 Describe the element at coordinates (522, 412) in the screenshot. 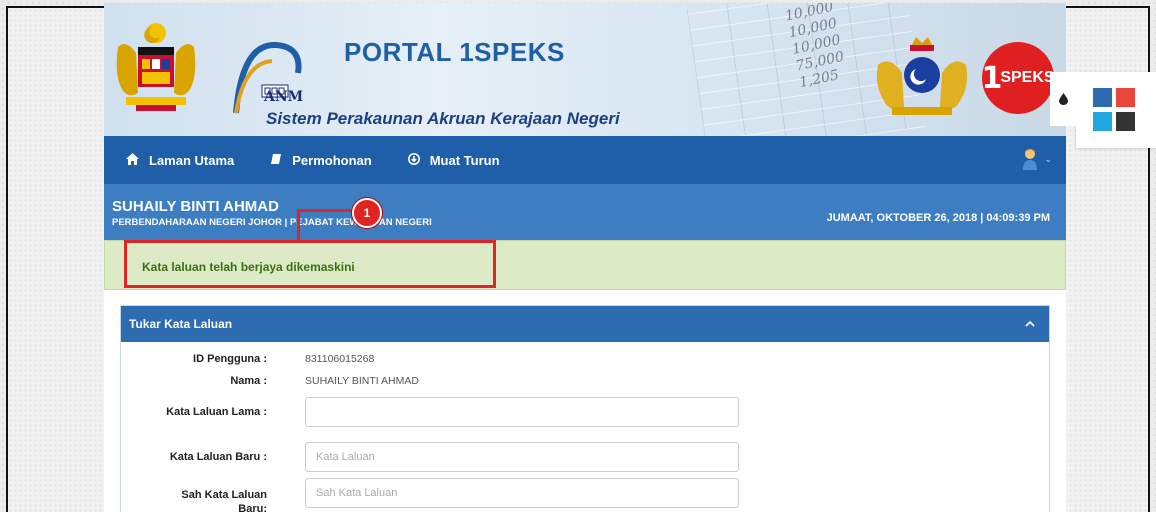

I see `old-password-input` at that location.